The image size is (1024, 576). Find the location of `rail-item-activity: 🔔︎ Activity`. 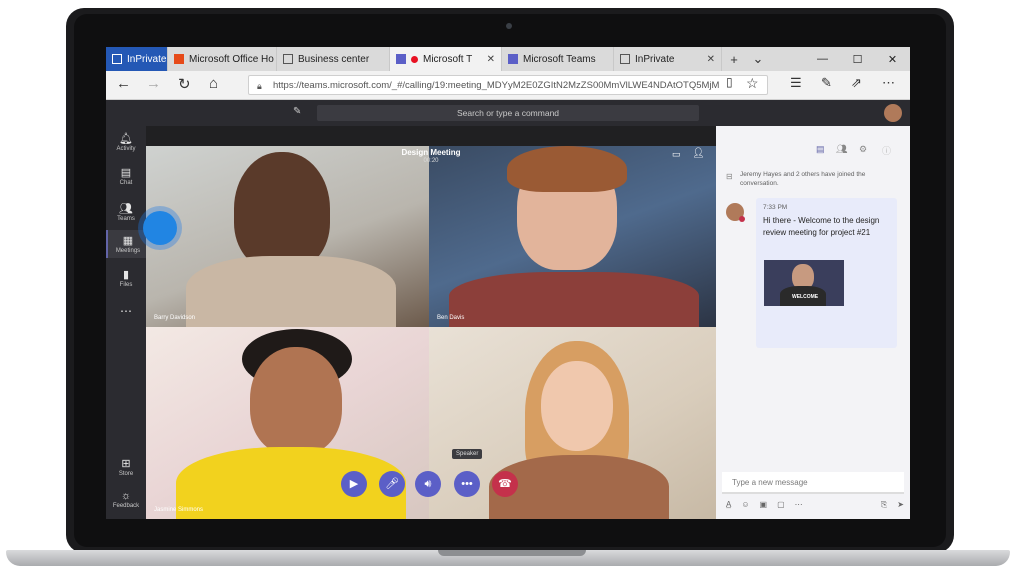

rail-item-activity: 🔔︎ Activity is located at coordinates (126, 142).